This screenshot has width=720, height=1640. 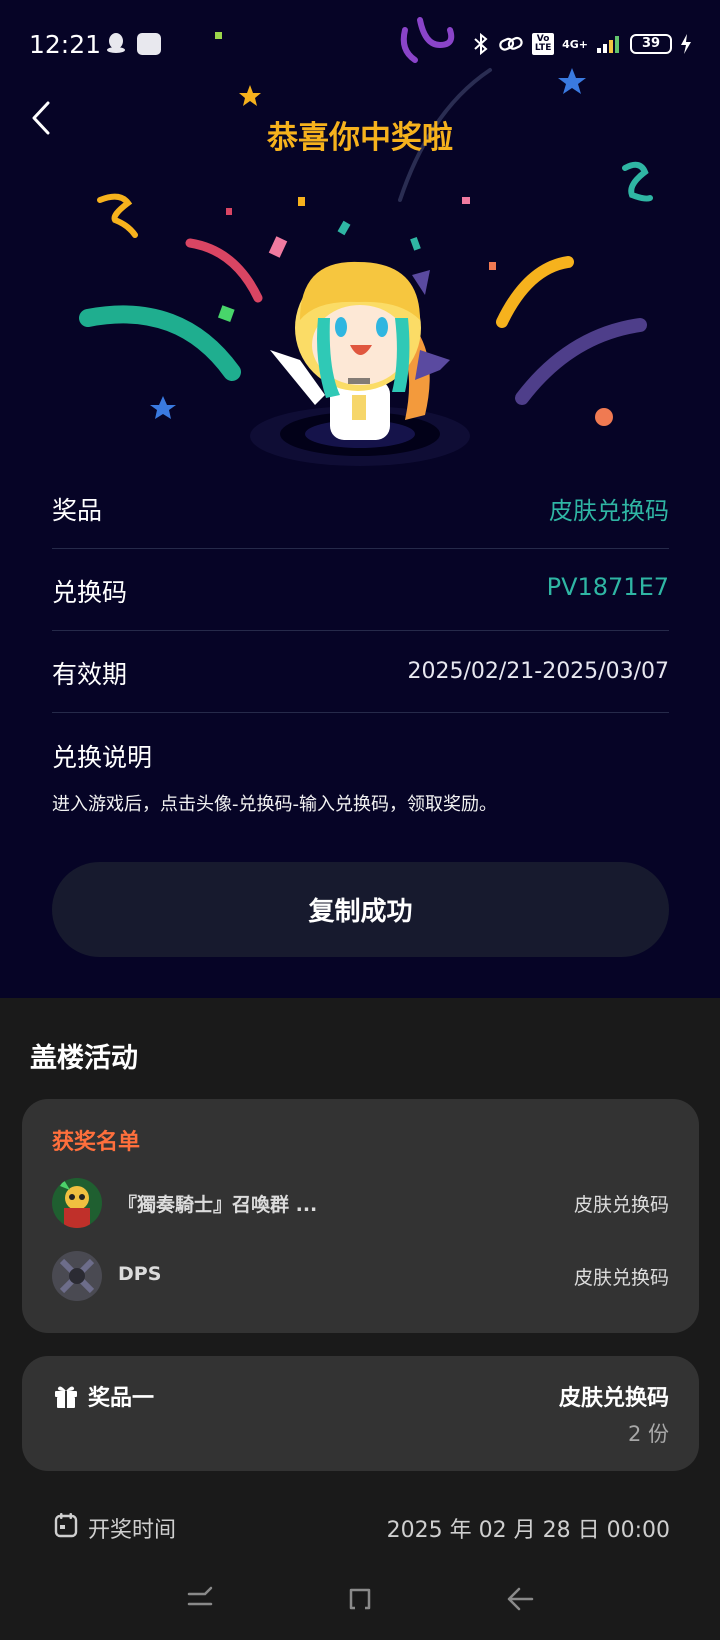 What do you see at coordinates (121, 1398) in the screenshot?
I see `prize-card-label: 奖品一` at bounding box center [121, 1398].